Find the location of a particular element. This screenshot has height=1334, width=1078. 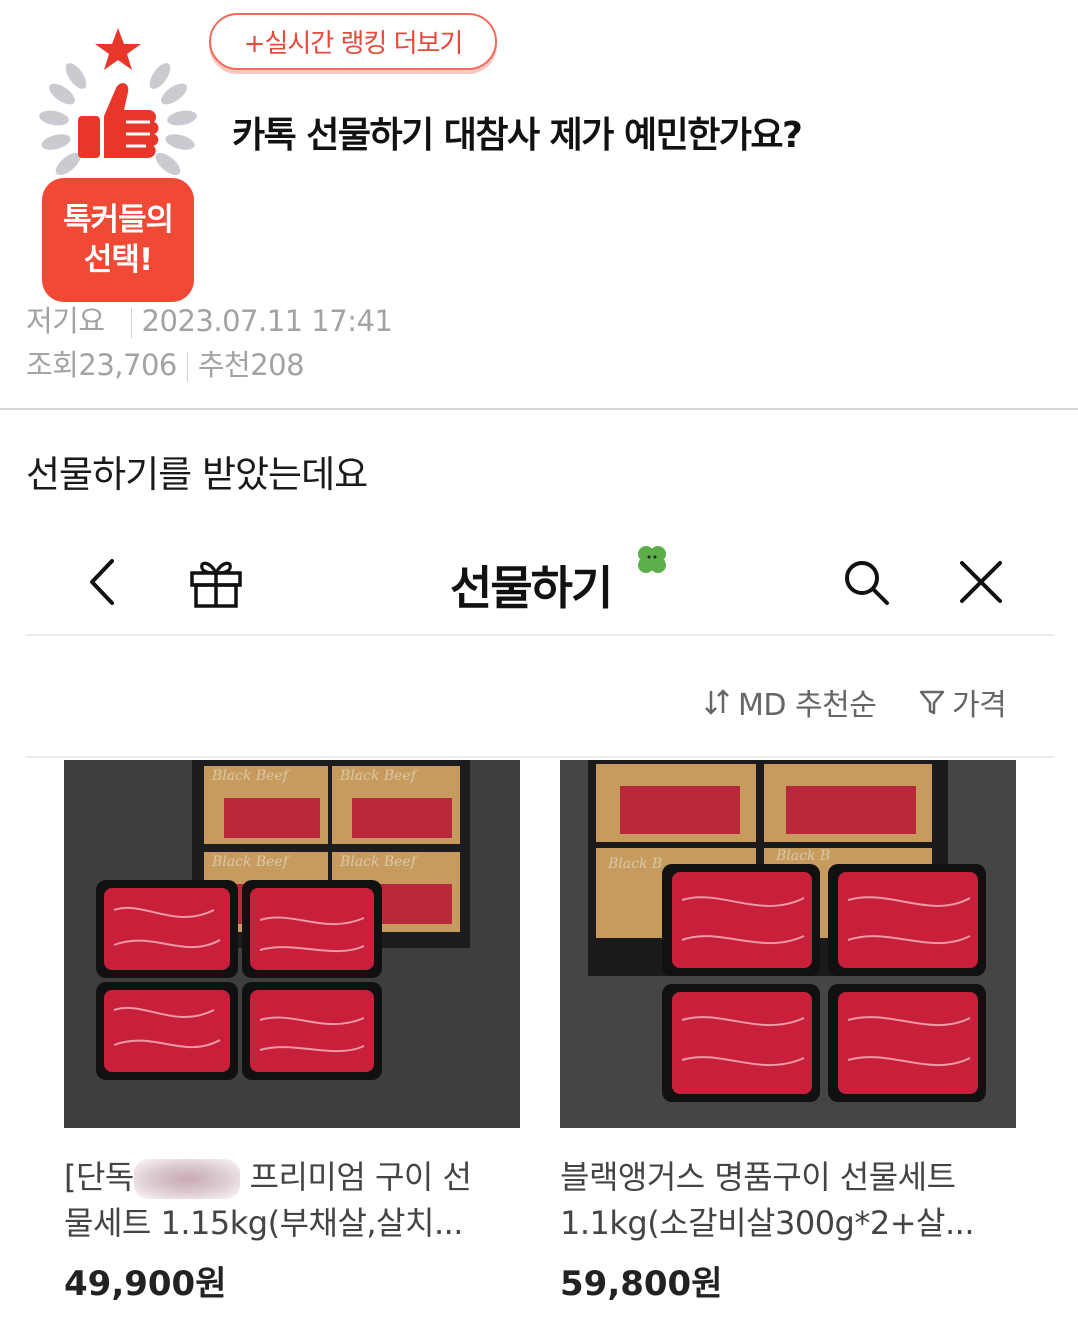

sort-arrows-icon is located at coordinates (717, 702).